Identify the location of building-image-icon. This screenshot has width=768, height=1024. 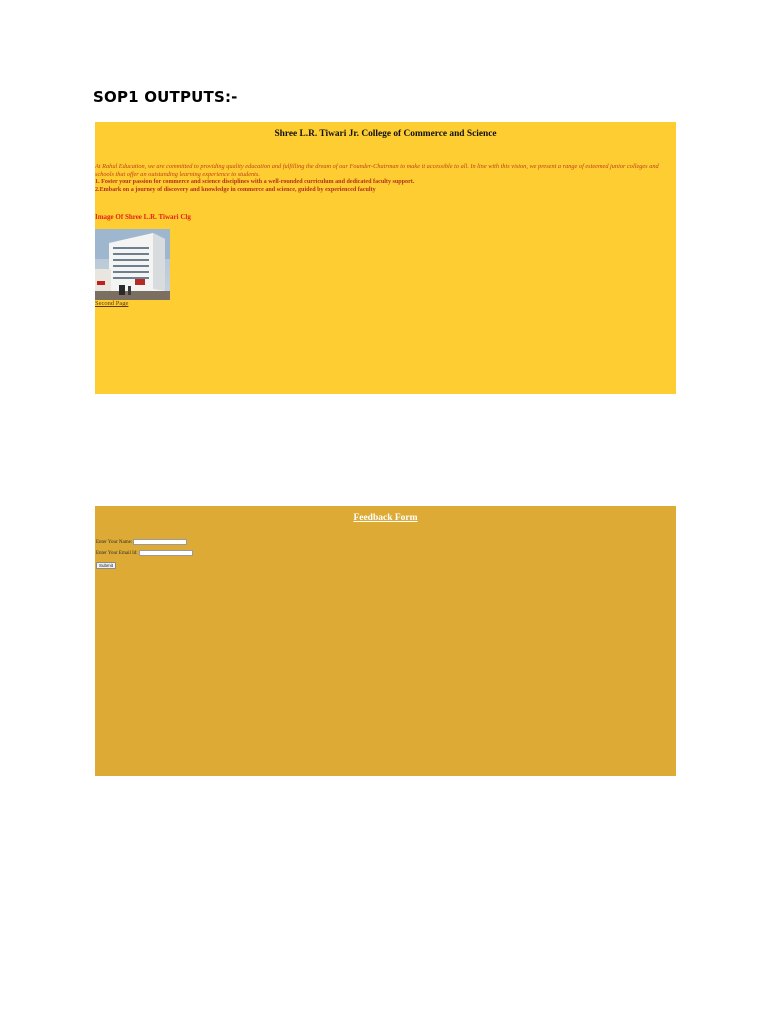
(132, 264).